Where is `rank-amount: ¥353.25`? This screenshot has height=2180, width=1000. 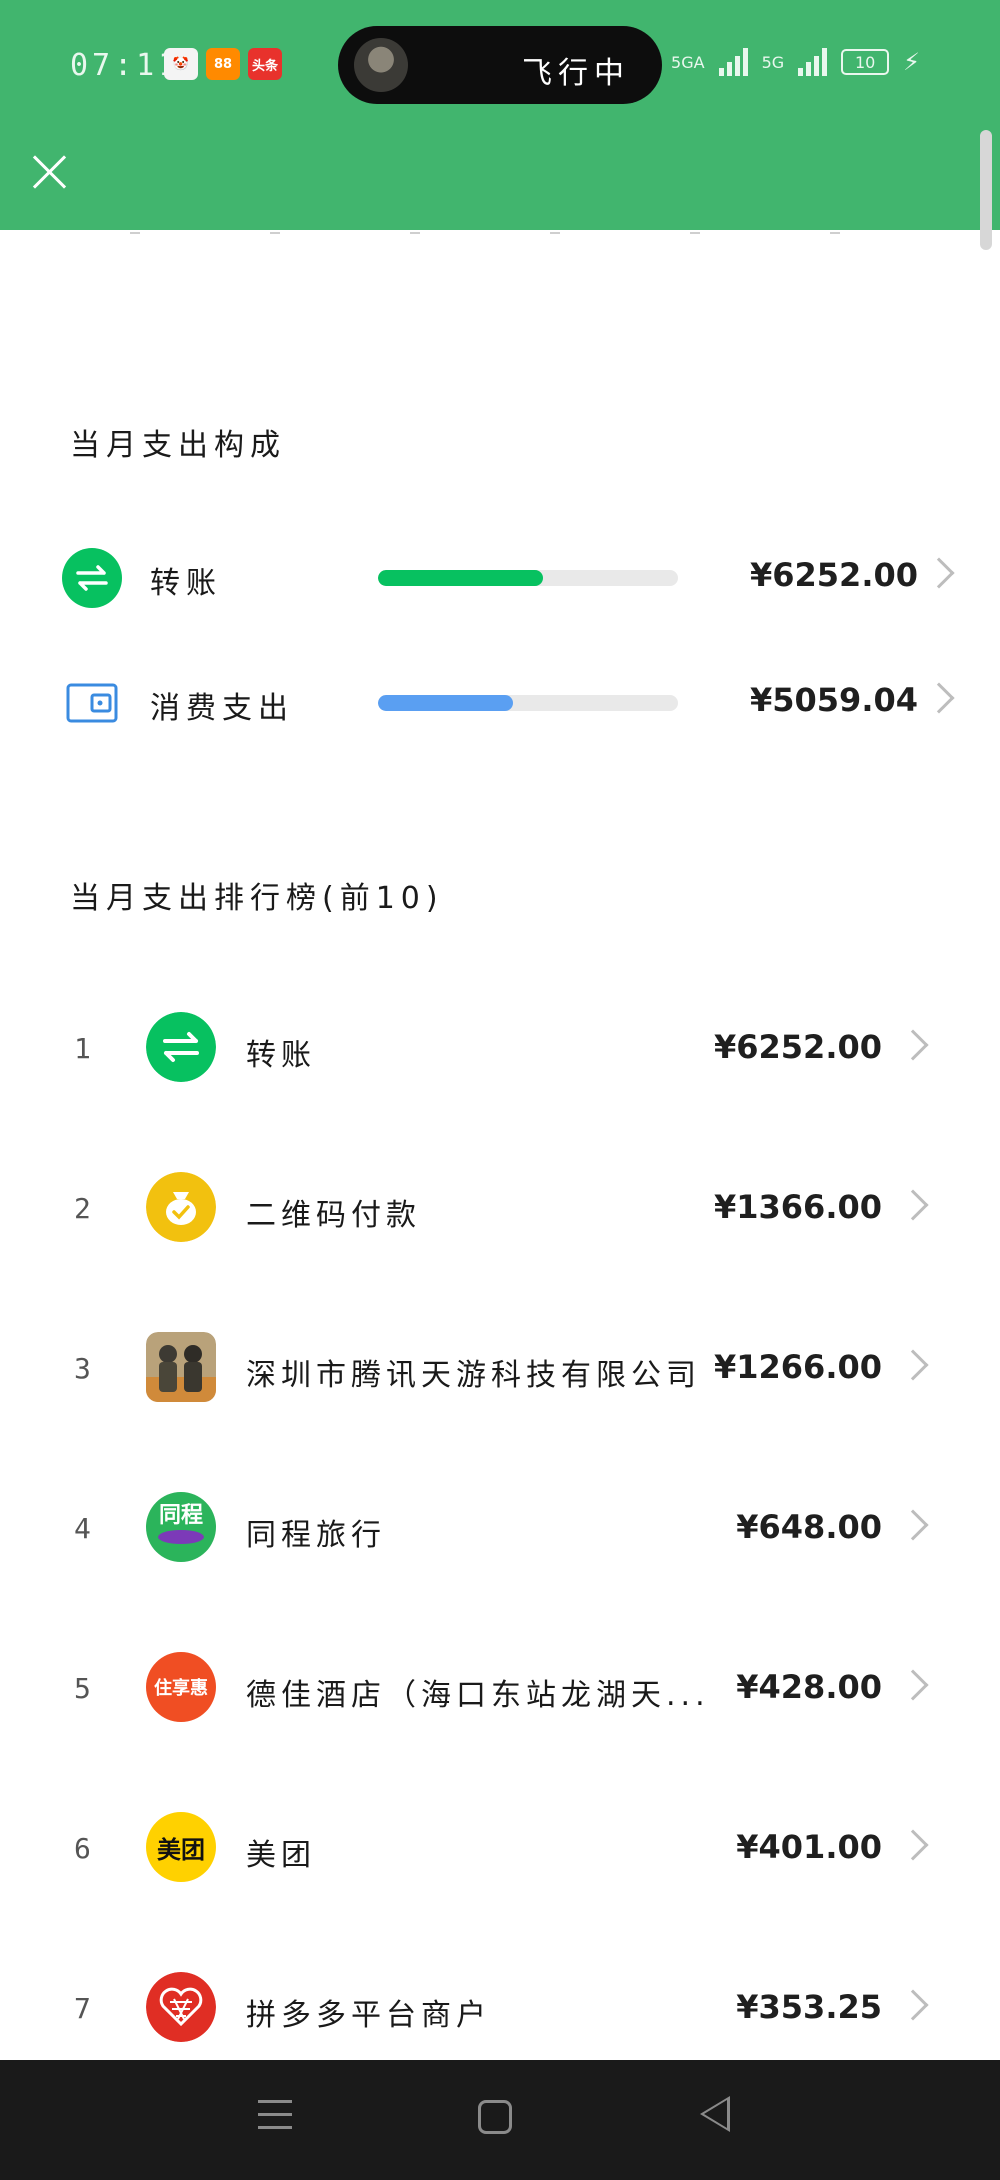 rank-amount: ¥353.25 is located at coordinates (809, 2007).